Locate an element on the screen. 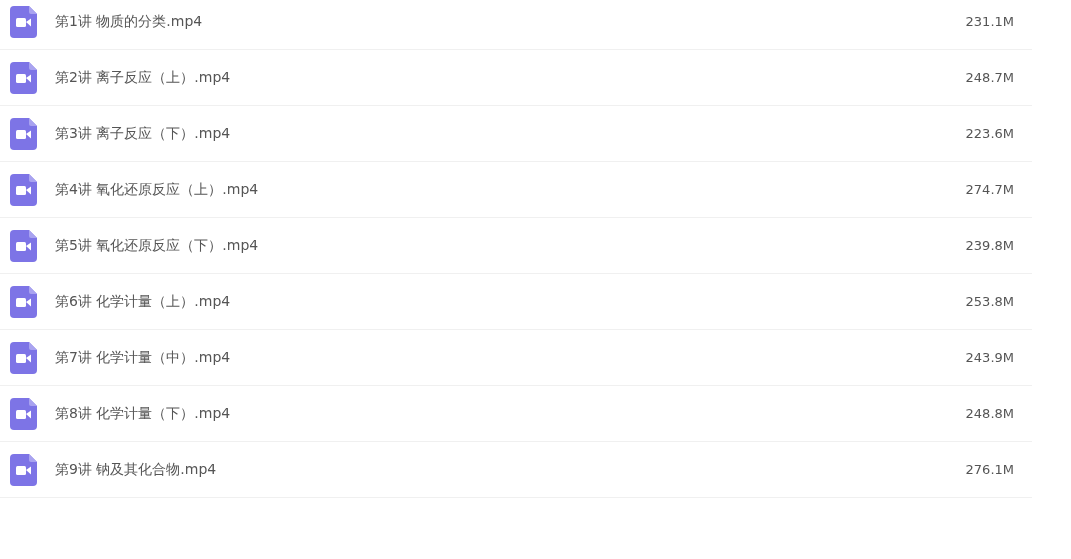 This screenshot has width=1071, height=559. file-size: 248.7M is located at coordinates (989, 77).